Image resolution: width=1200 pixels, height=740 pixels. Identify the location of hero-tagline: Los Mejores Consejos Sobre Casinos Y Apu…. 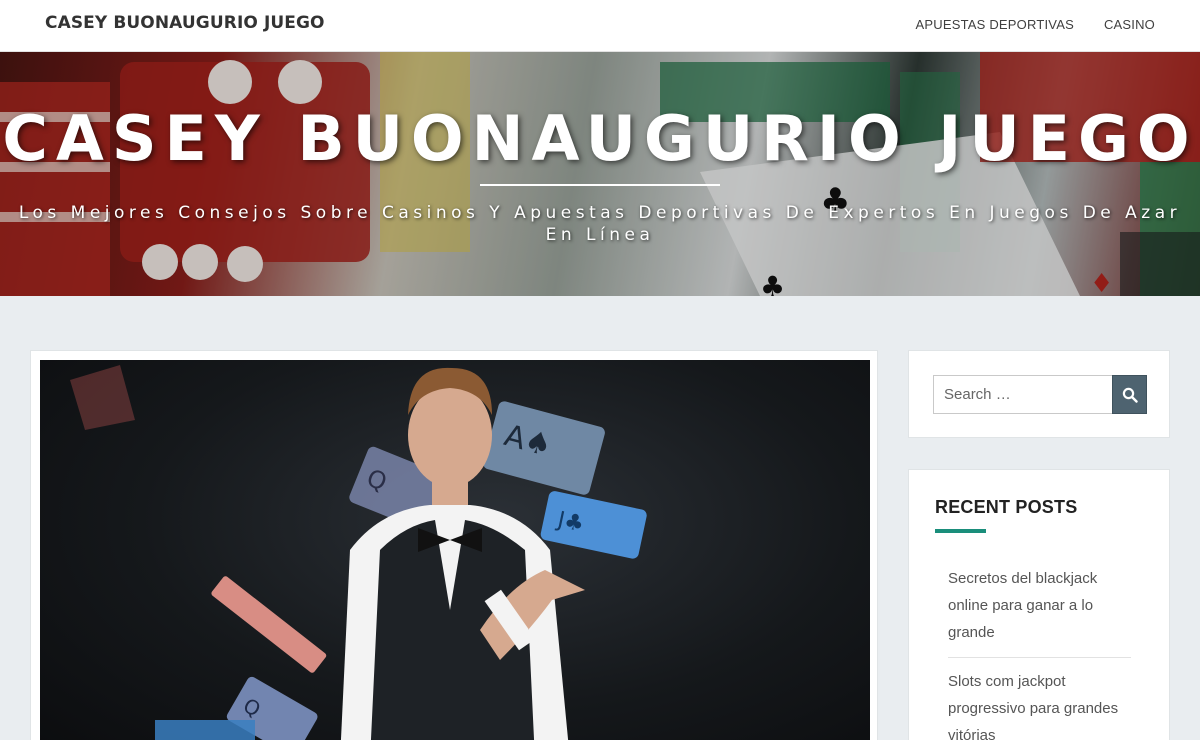
(600, 224).